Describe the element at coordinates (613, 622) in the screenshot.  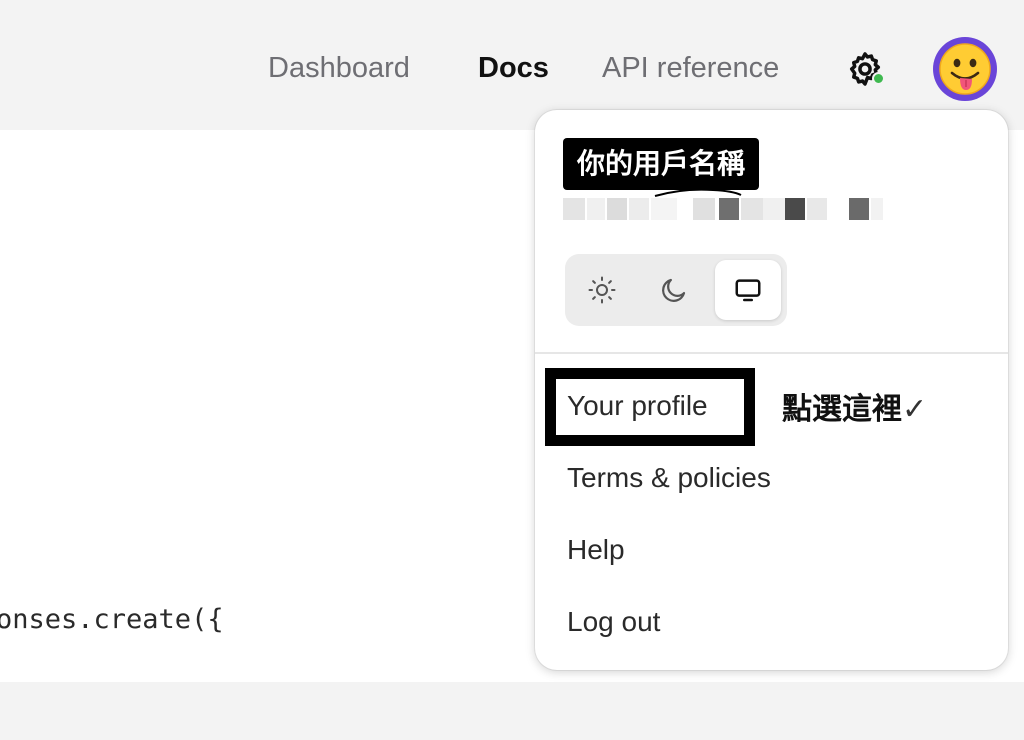
I see `menu-item-log-out: Log out` at that location.